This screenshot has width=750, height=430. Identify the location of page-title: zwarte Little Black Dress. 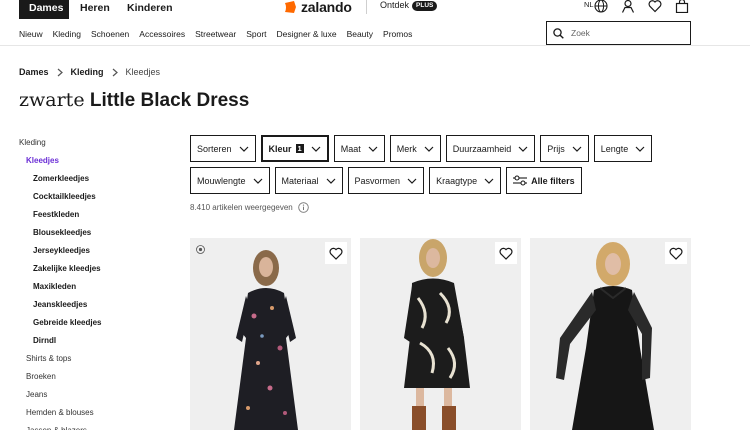
(134, 100).